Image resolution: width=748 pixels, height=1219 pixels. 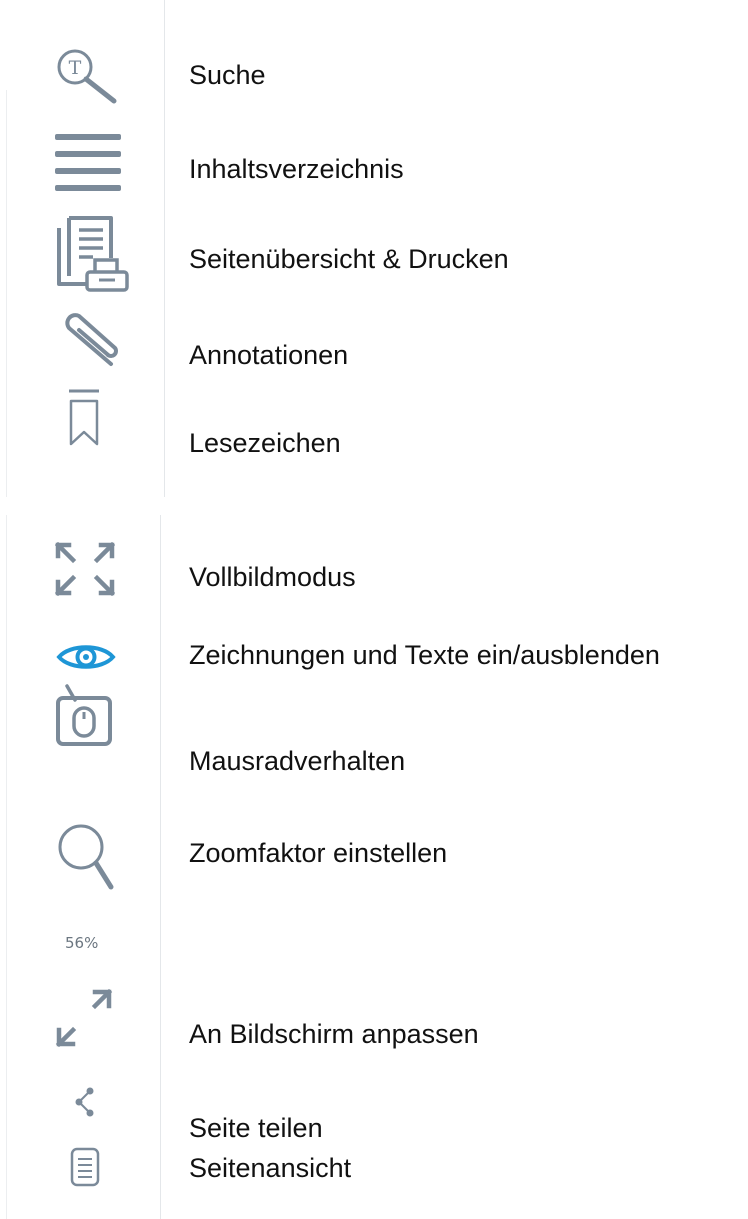 I want to click on bottom-panel-divider, so click(x=160, y=867).